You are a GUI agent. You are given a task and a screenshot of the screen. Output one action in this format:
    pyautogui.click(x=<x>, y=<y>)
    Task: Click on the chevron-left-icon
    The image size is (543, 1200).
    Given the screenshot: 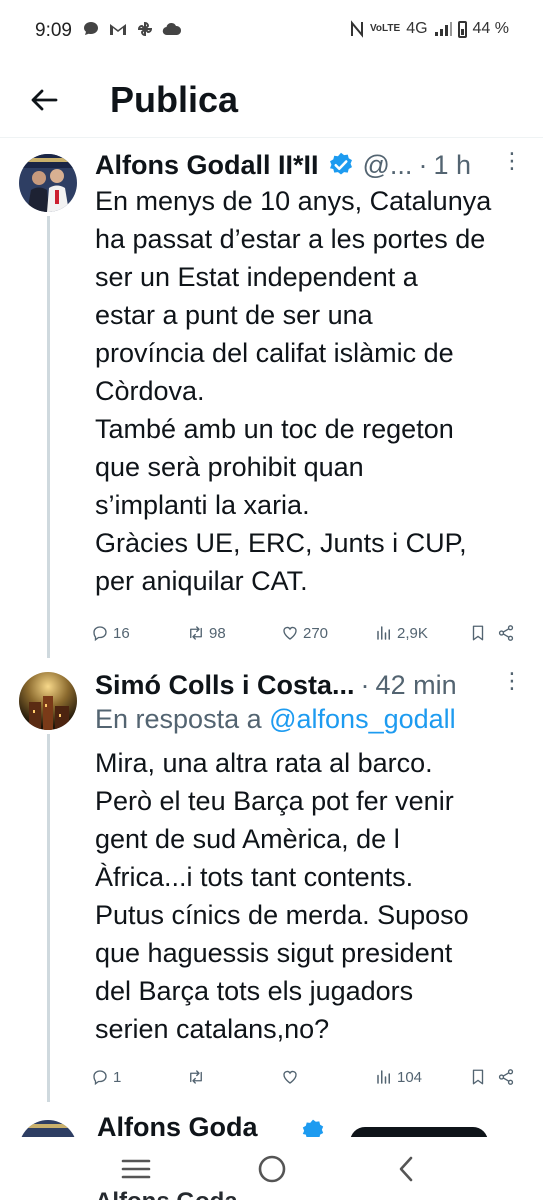 What is the action you would take?
    pyautogui.click(x=406, y=1169)
    